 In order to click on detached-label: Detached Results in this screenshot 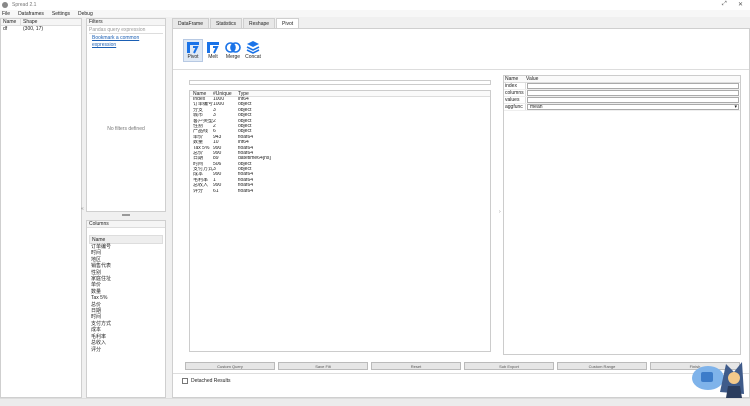, I will do `click(211, 381)`.